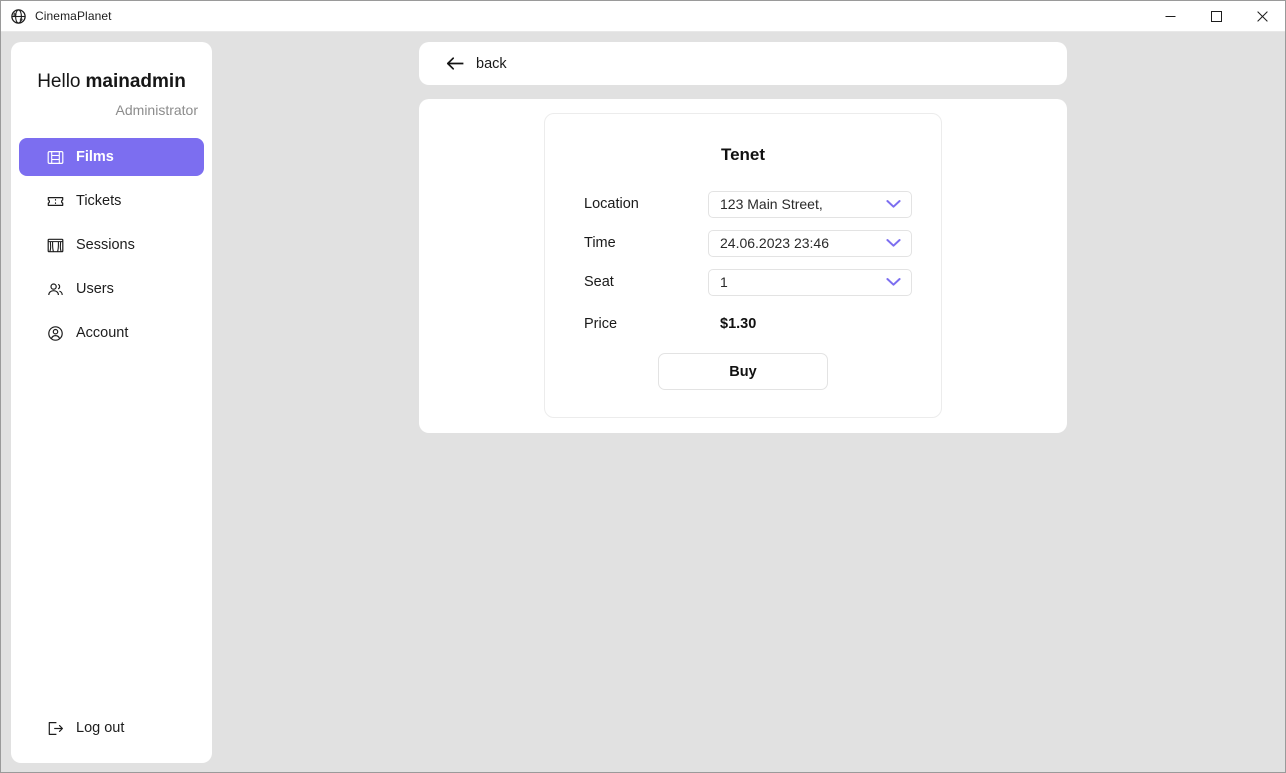 The width and height of the screenshot is (1286, 773). I want to click on buy-button-wrap: Buy, so click(743, 371).